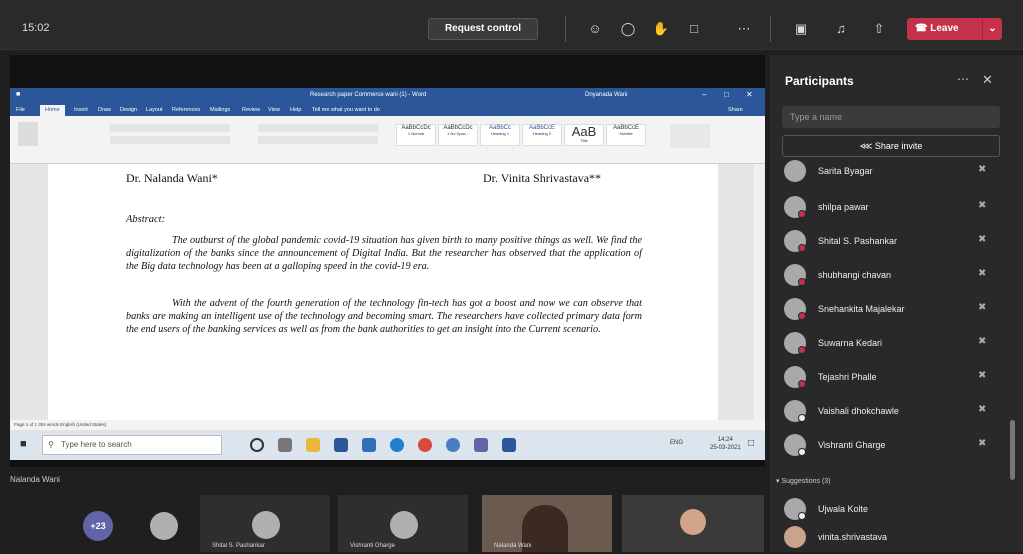 This screenshot has height=554, width=1023. I want to click on taskbar-search-placeholder: Type here to search, so click(96, 444).